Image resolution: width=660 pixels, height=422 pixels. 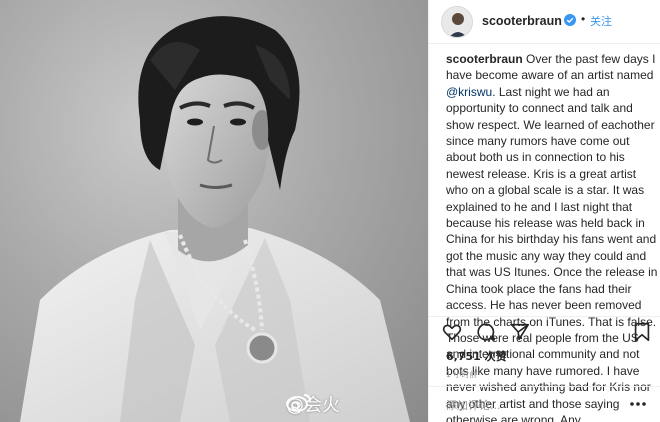 What do you see at coordinates (638, 404) in the screenshot?
I see `more-options-icon` at bounding box center [638, 404].